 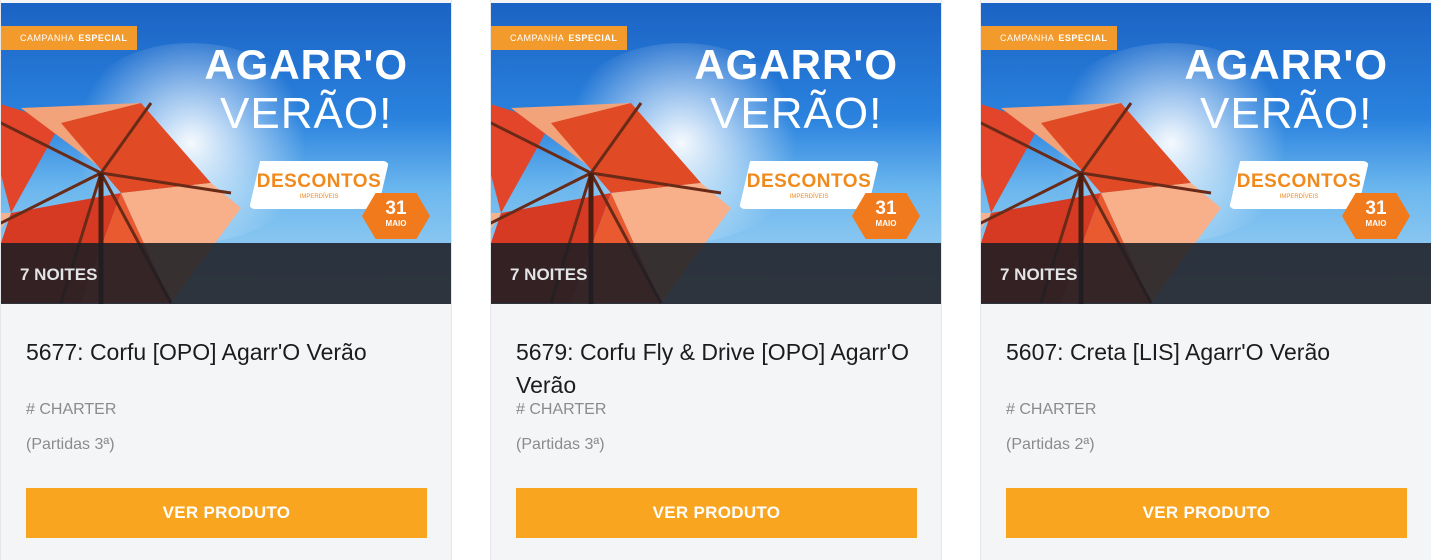 What do you see at coordinates (226, 352) in the screenshot?
I see `product-title: 5677: Corfu [OPO] Agarr'O Verão` at bounding box center [226, 352].